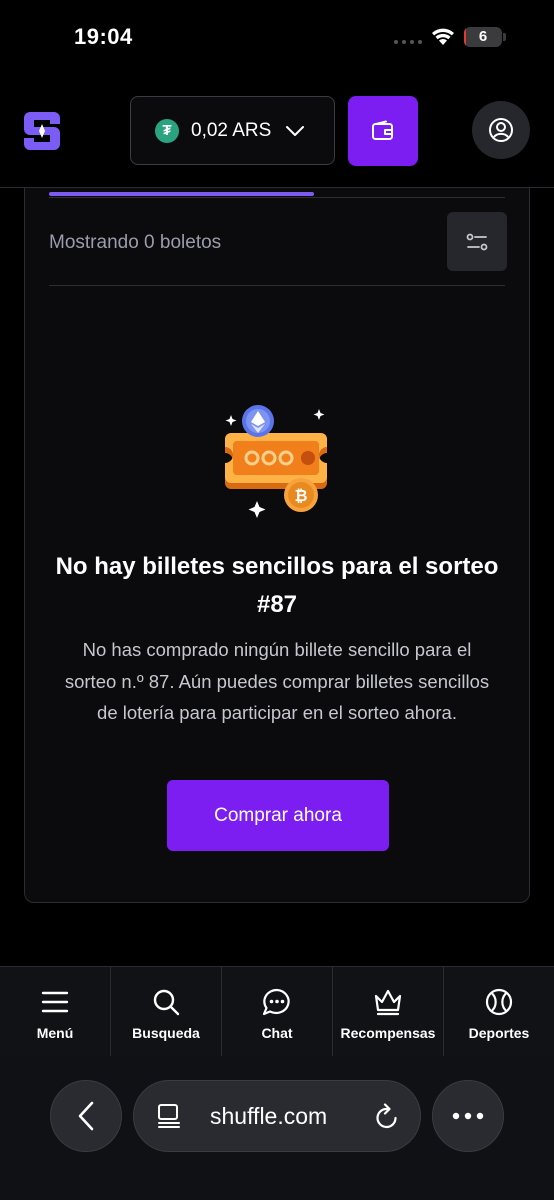 The height and width of the screenshot is (1200, 554). I want to click on chat-icon, so click(277, 1002).